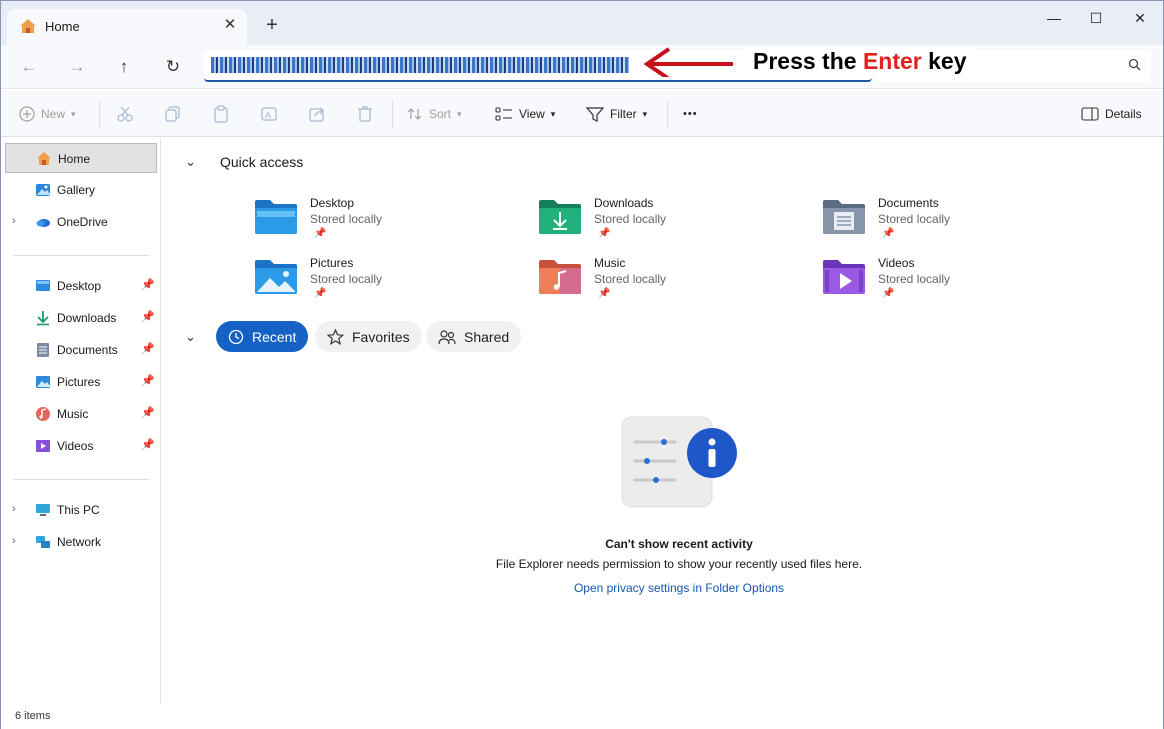 The image size is (1164, 729). I want to click on music-icon, so click(43, 414).